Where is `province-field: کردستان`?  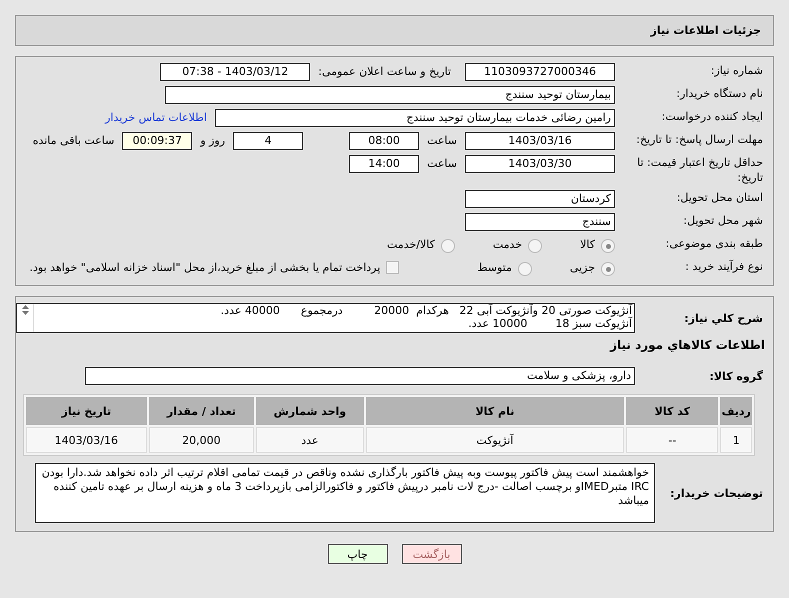 province-field: کردستان is located at coordinates (540, 199).